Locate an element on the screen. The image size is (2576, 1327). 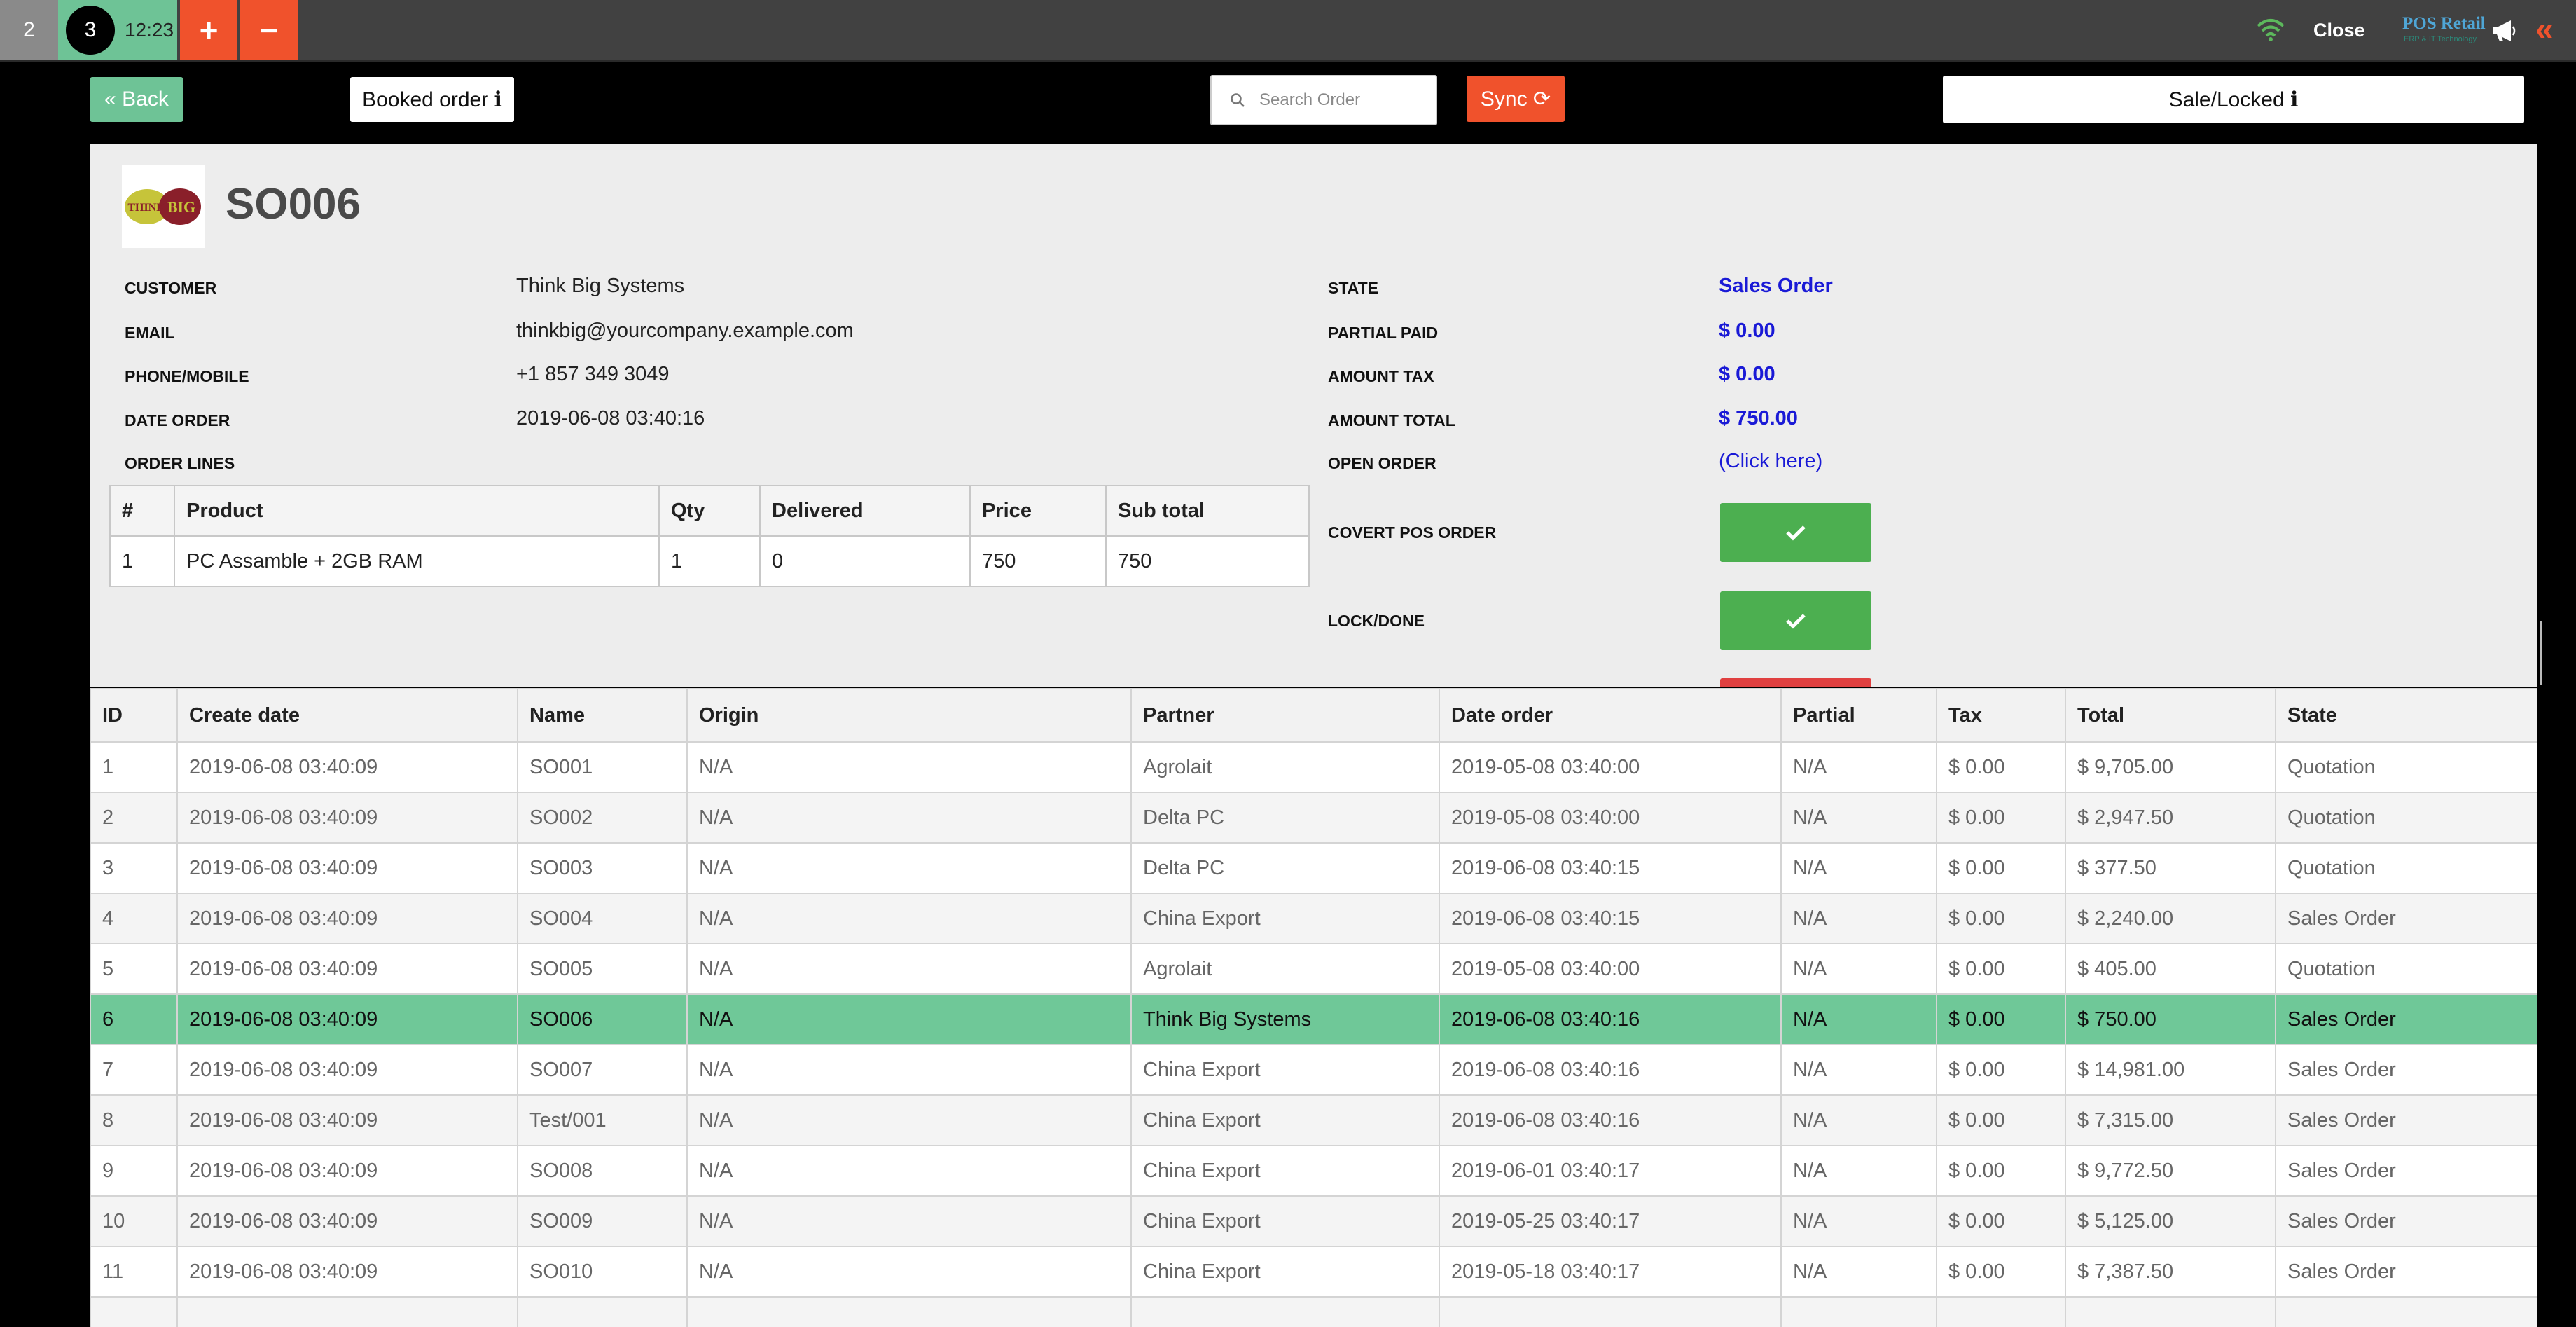
collapse-panel-icon: « is located at coordinates (2545, 29).